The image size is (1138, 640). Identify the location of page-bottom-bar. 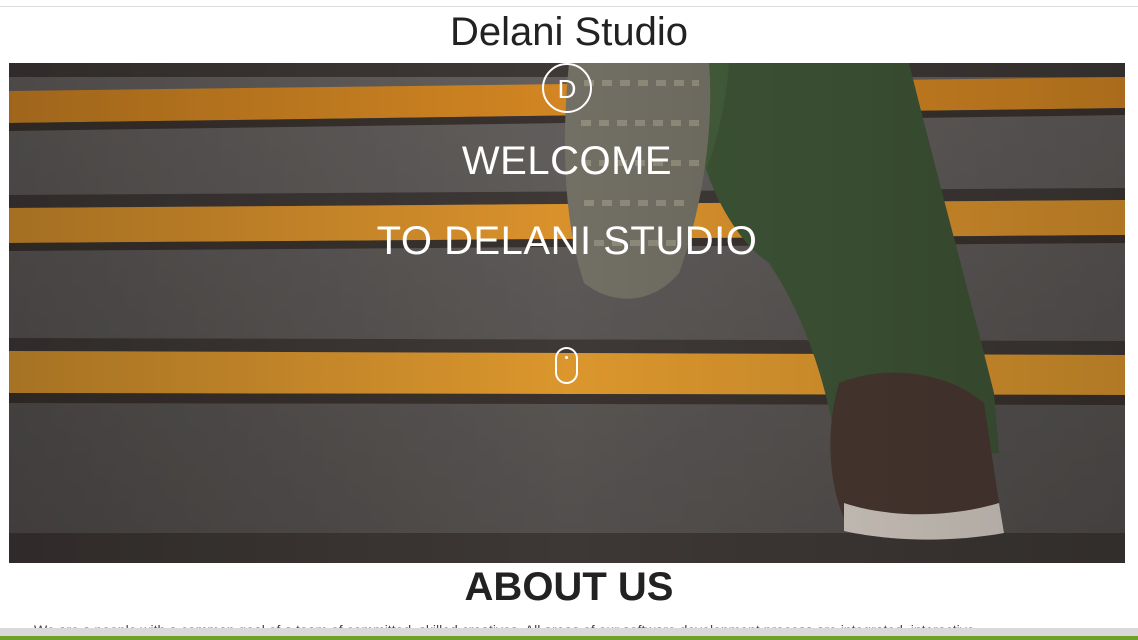
(569, 634).